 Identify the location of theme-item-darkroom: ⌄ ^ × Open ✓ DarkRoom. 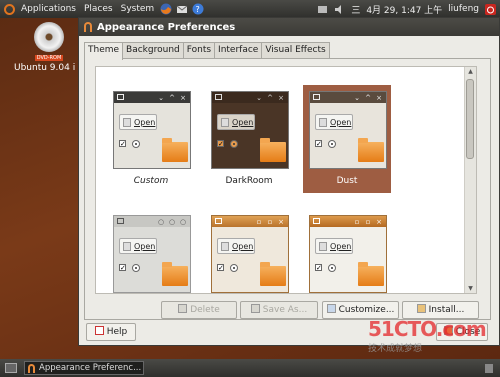
(249, 139).